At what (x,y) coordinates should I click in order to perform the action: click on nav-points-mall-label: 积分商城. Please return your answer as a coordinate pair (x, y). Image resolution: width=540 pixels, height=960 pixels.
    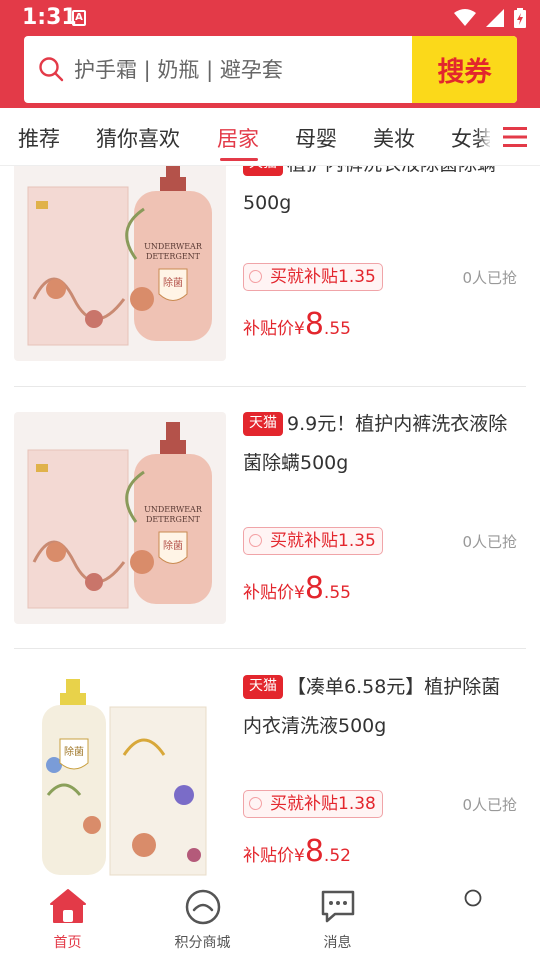
    Looking at the image, I should click on (202, 943).